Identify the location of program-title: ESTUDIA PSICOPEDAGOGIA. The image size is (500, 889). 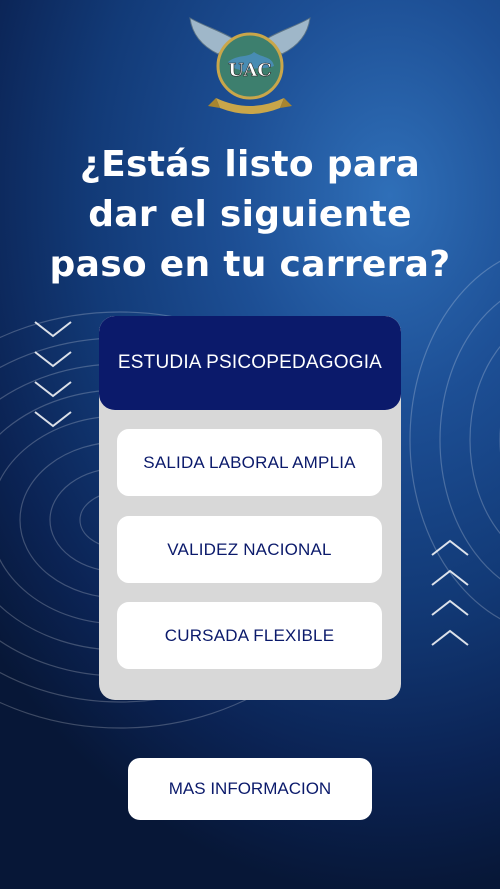
(250, 363).